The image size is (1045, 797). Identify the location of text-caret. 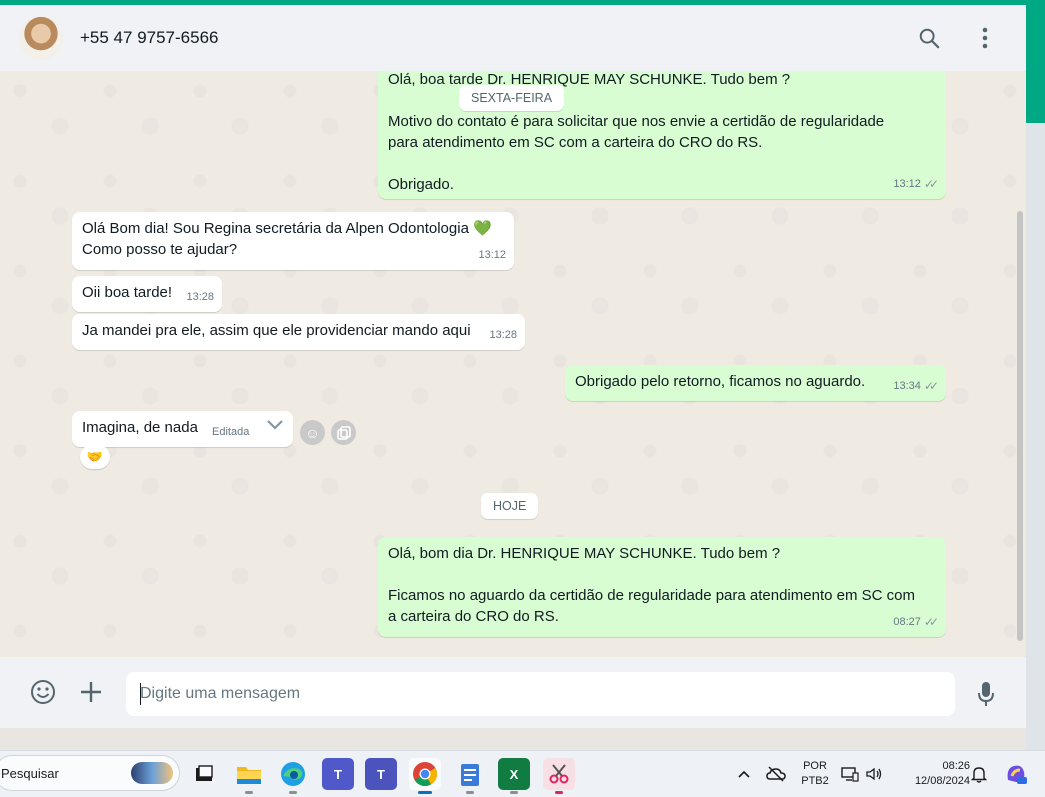
(140, 694).